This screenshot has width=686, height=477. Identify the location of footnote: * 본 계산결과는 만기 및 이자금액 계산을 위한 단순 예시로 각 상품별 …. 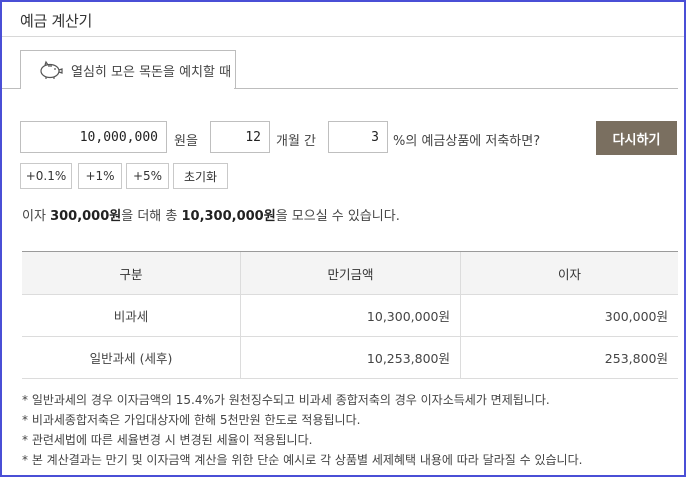
(302, 460).